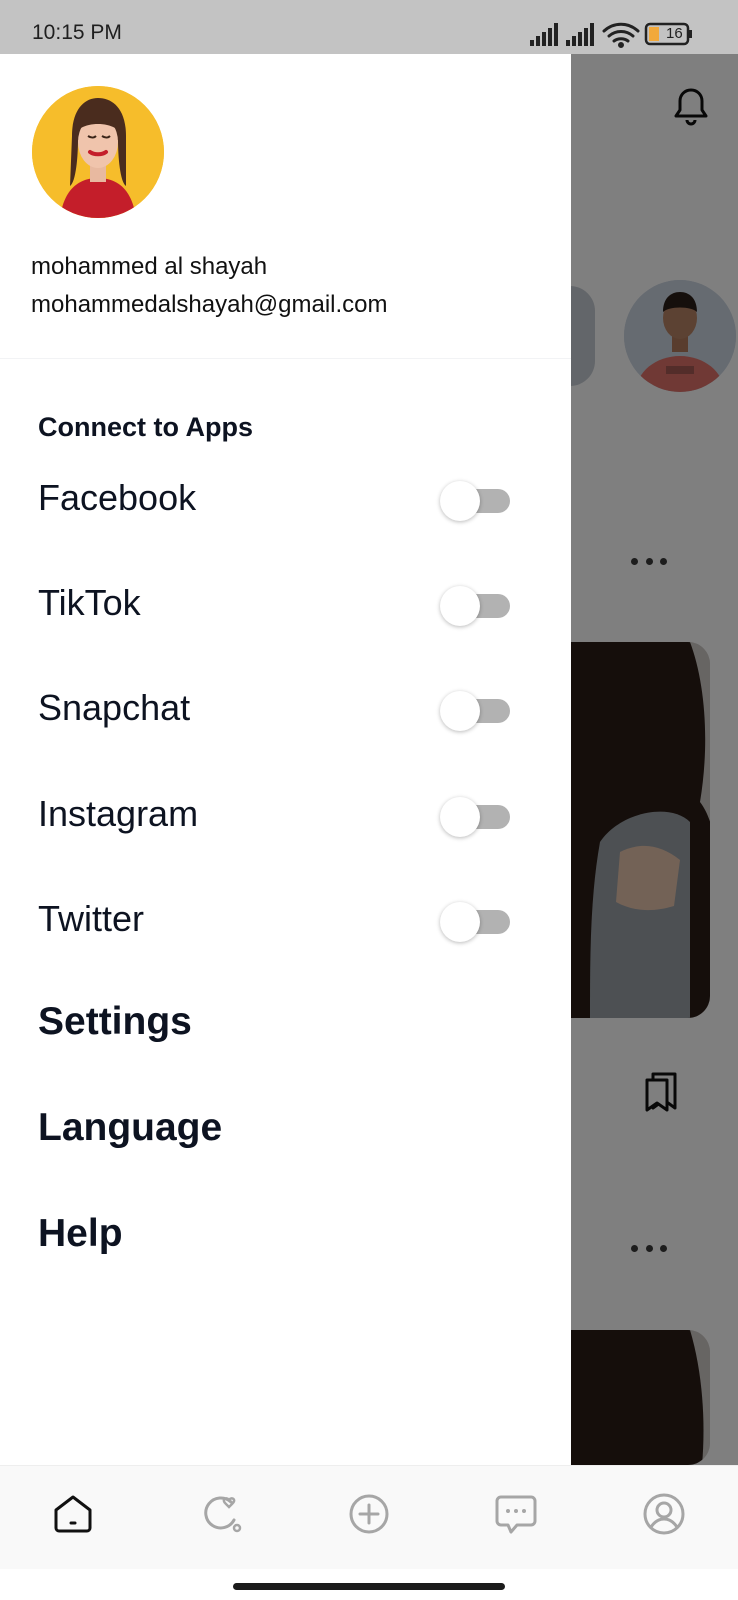  What do you see at coordinates (475, 817) in the screenshot?
I see `instagram-toggle` at bounding box center [475, 817].